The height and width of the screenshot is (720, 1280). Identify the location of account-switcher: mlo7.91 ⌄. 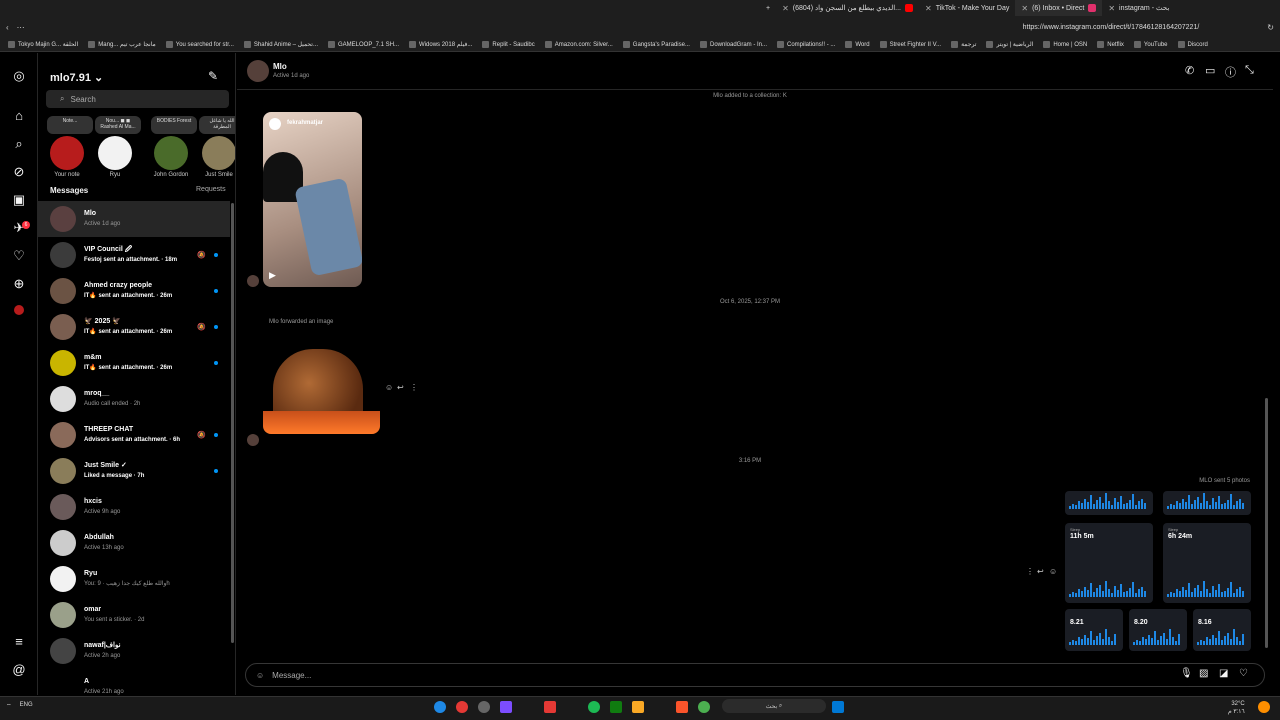
(76, 77).